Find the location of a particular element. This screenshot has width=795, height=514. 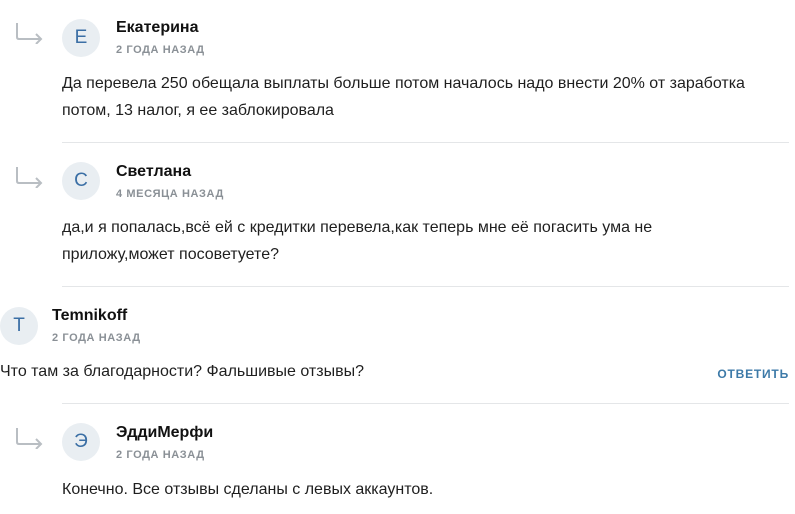

avatar: С is located at coordinates (81, 181).